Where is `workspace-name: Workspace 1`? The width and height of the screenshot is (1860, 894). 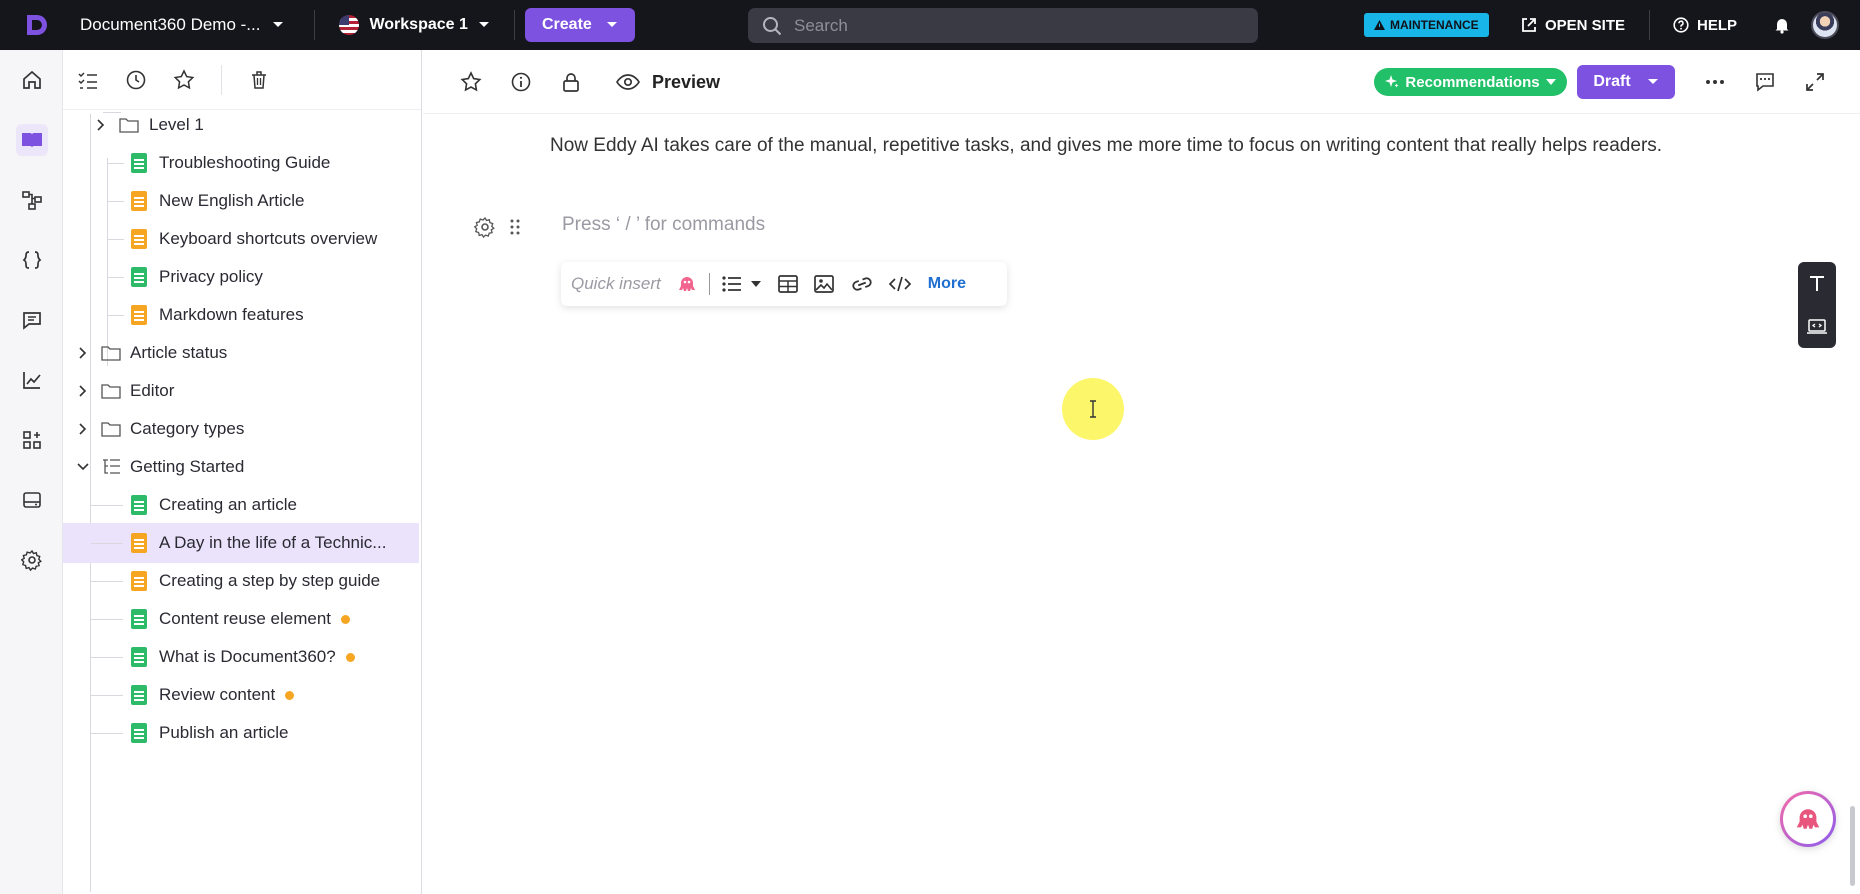
workspace-name: Workspace 1 is located at coordinates (418, 24).